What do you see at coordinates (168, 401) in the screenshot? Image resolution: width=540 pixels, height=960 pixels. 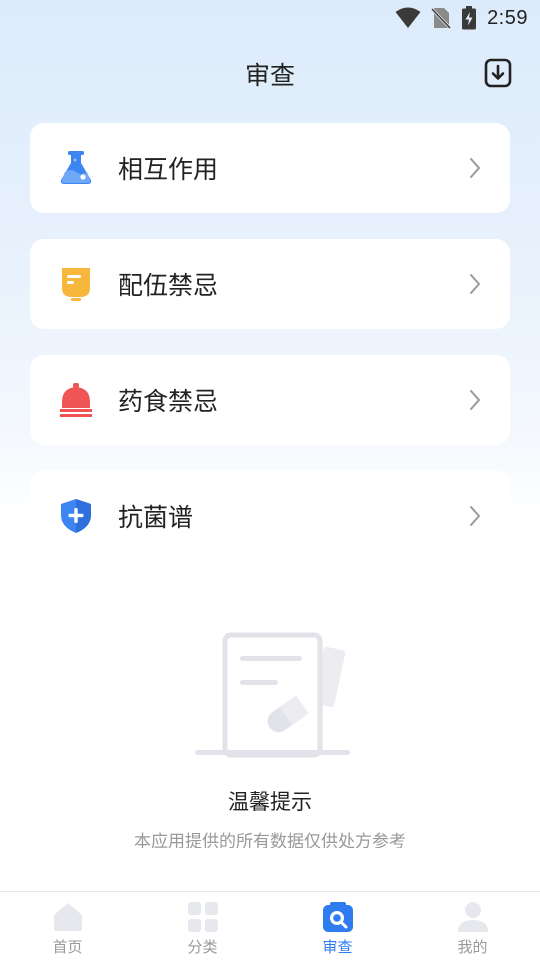 I see `card-label: 药食禁忌` at bounding box center [168, 401].